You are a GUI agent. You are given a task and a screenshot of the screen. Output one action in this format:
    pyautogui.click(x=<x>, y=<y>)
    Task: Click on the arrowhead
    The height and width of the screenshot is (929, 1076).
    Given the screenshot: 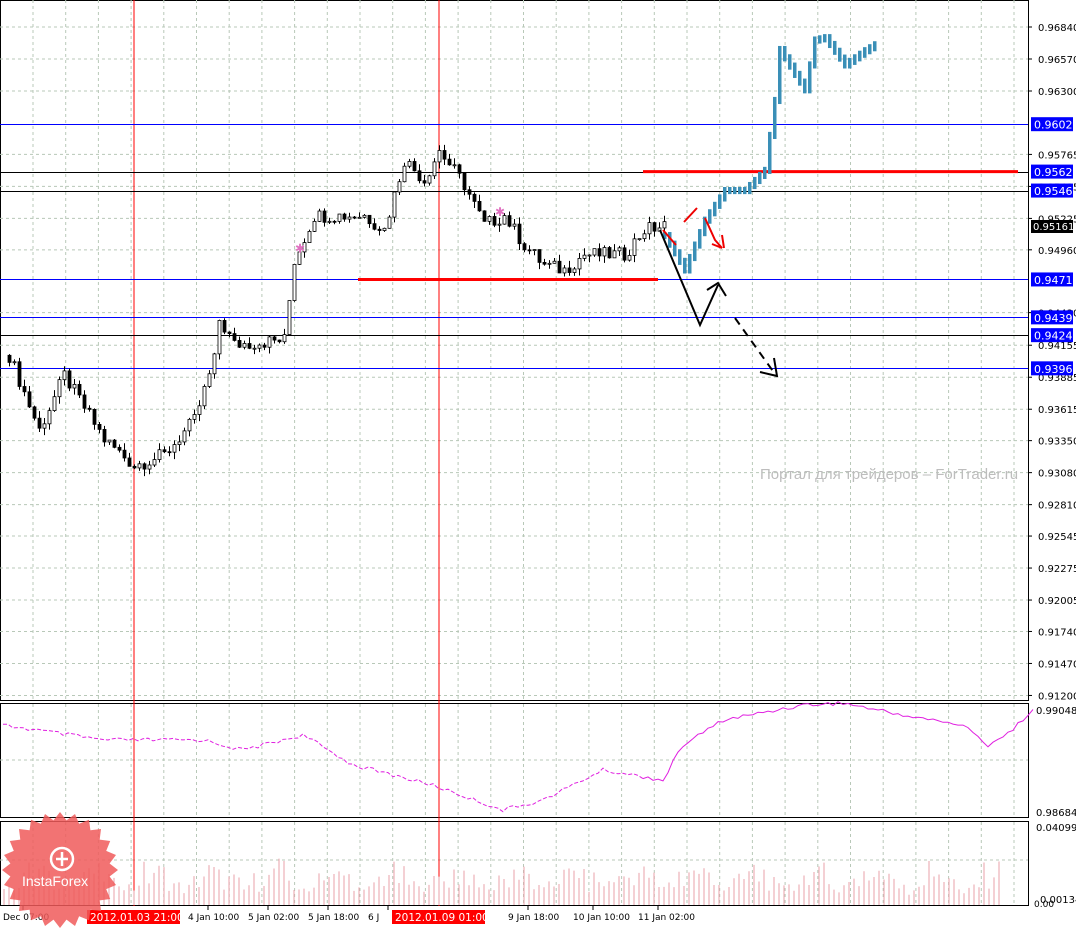 What is the action you would take?
    pyautogui.click(x=769, y=367)
    